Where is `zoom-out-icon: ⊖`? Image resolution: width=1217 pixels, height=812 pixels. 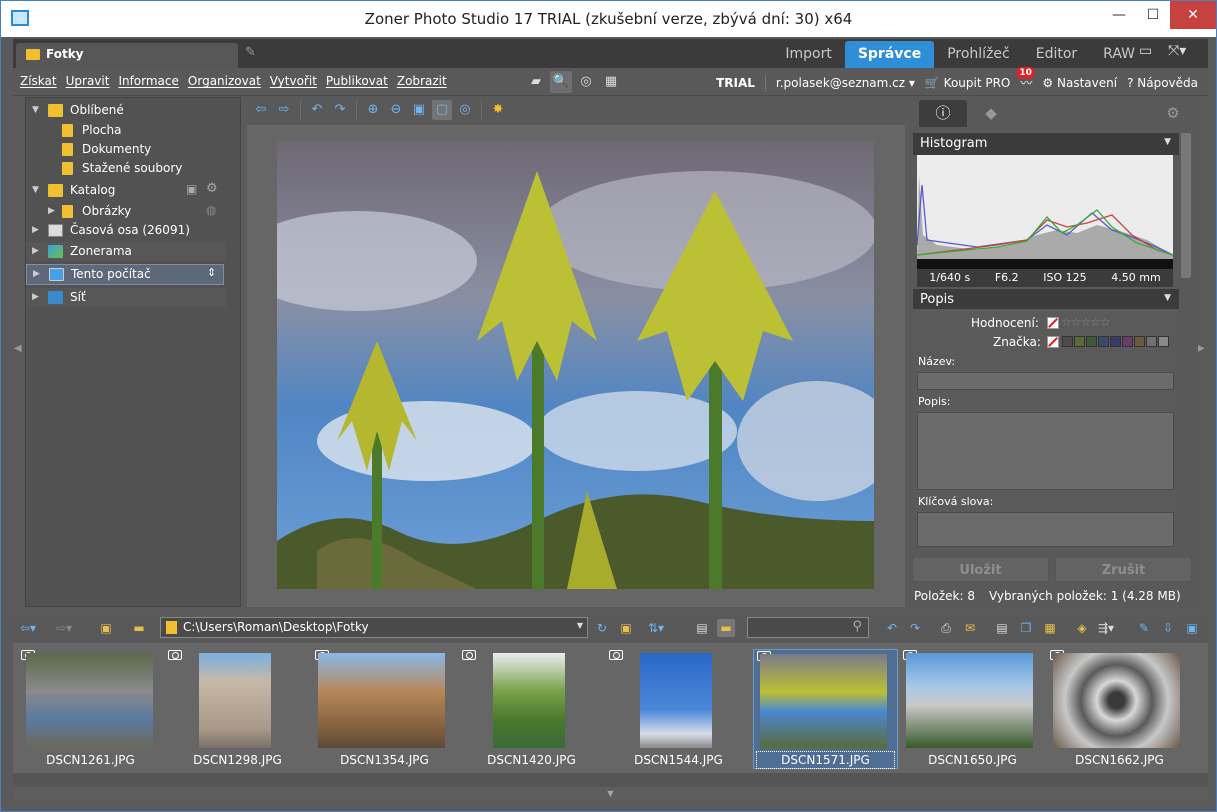
zoom-out-icon: ⊖ is located at coordinates (396, 110).